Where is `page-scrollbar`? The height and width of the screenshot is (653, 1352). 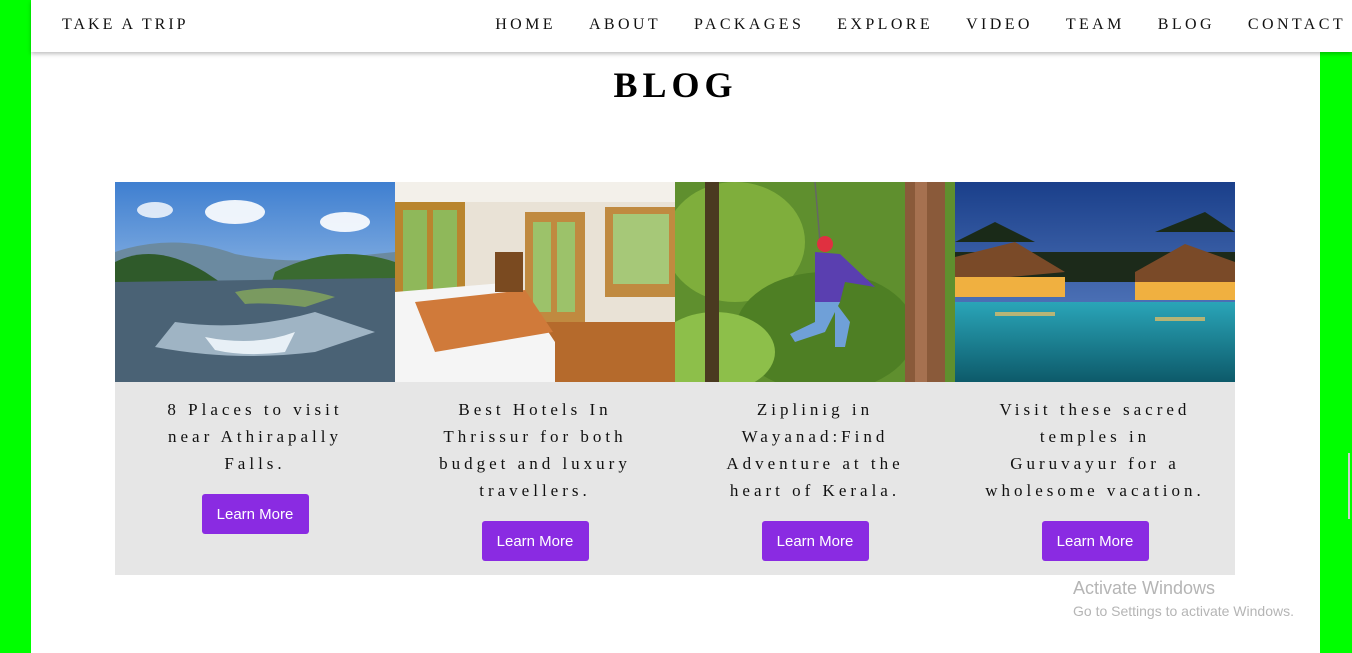 page-scrollbar is located at coordinates (1349, 486).